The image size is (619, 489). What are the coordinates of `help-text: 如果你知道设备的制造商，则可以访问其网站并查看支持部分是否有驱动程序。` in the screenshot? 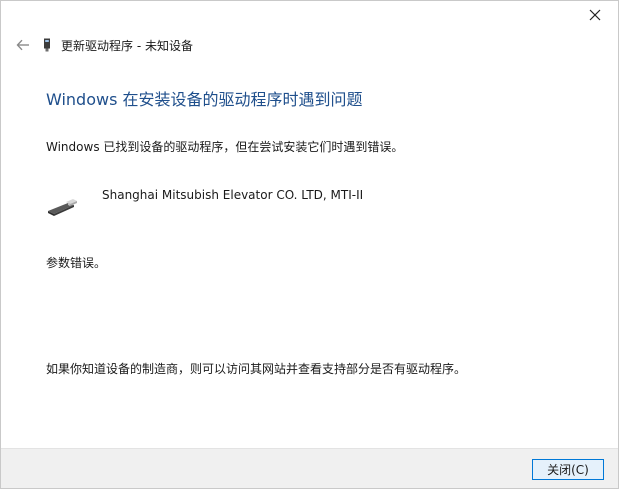 It's located at (256, 369).